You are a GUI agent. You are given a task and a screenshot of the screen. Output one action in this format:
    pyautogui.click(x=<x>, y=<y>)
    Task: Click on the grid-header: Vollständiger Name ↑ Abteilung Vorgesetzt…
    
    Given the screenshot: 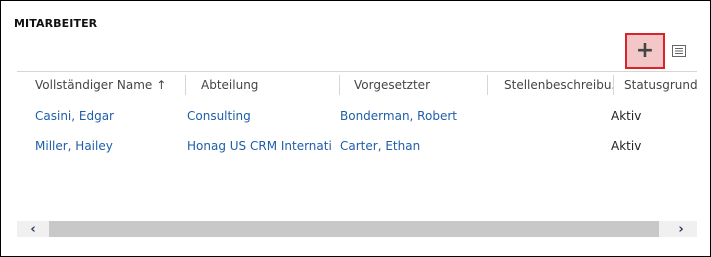 What is the action you would take?
    pyautogui.click(x=357, y=85)
    